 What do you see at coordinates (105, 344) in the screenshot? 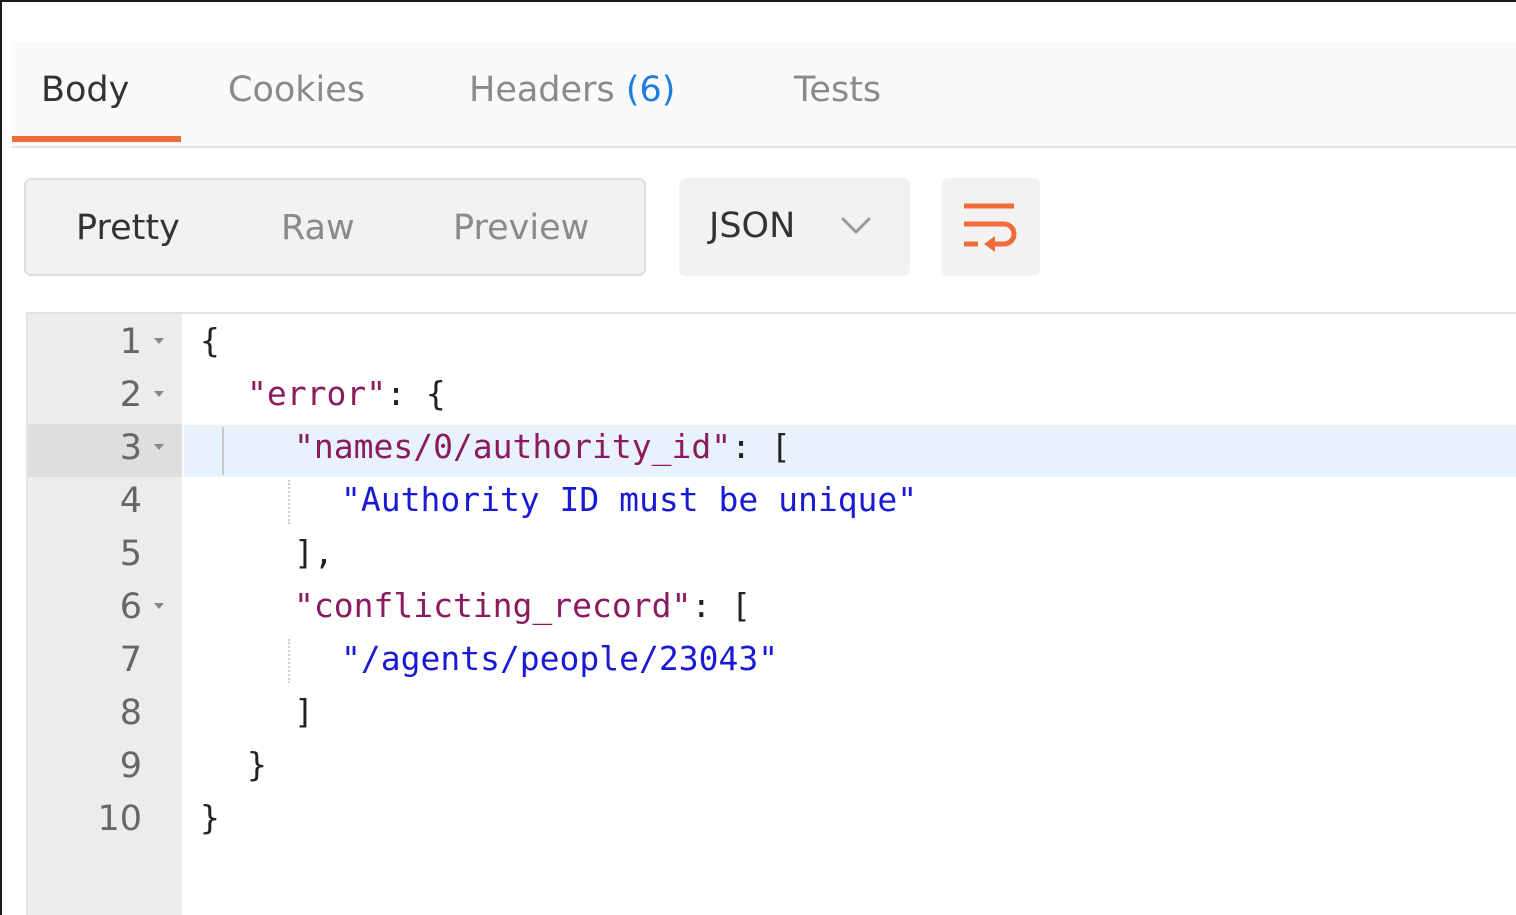
I see `gutter-row: 1` at bounding box center [105, 344].